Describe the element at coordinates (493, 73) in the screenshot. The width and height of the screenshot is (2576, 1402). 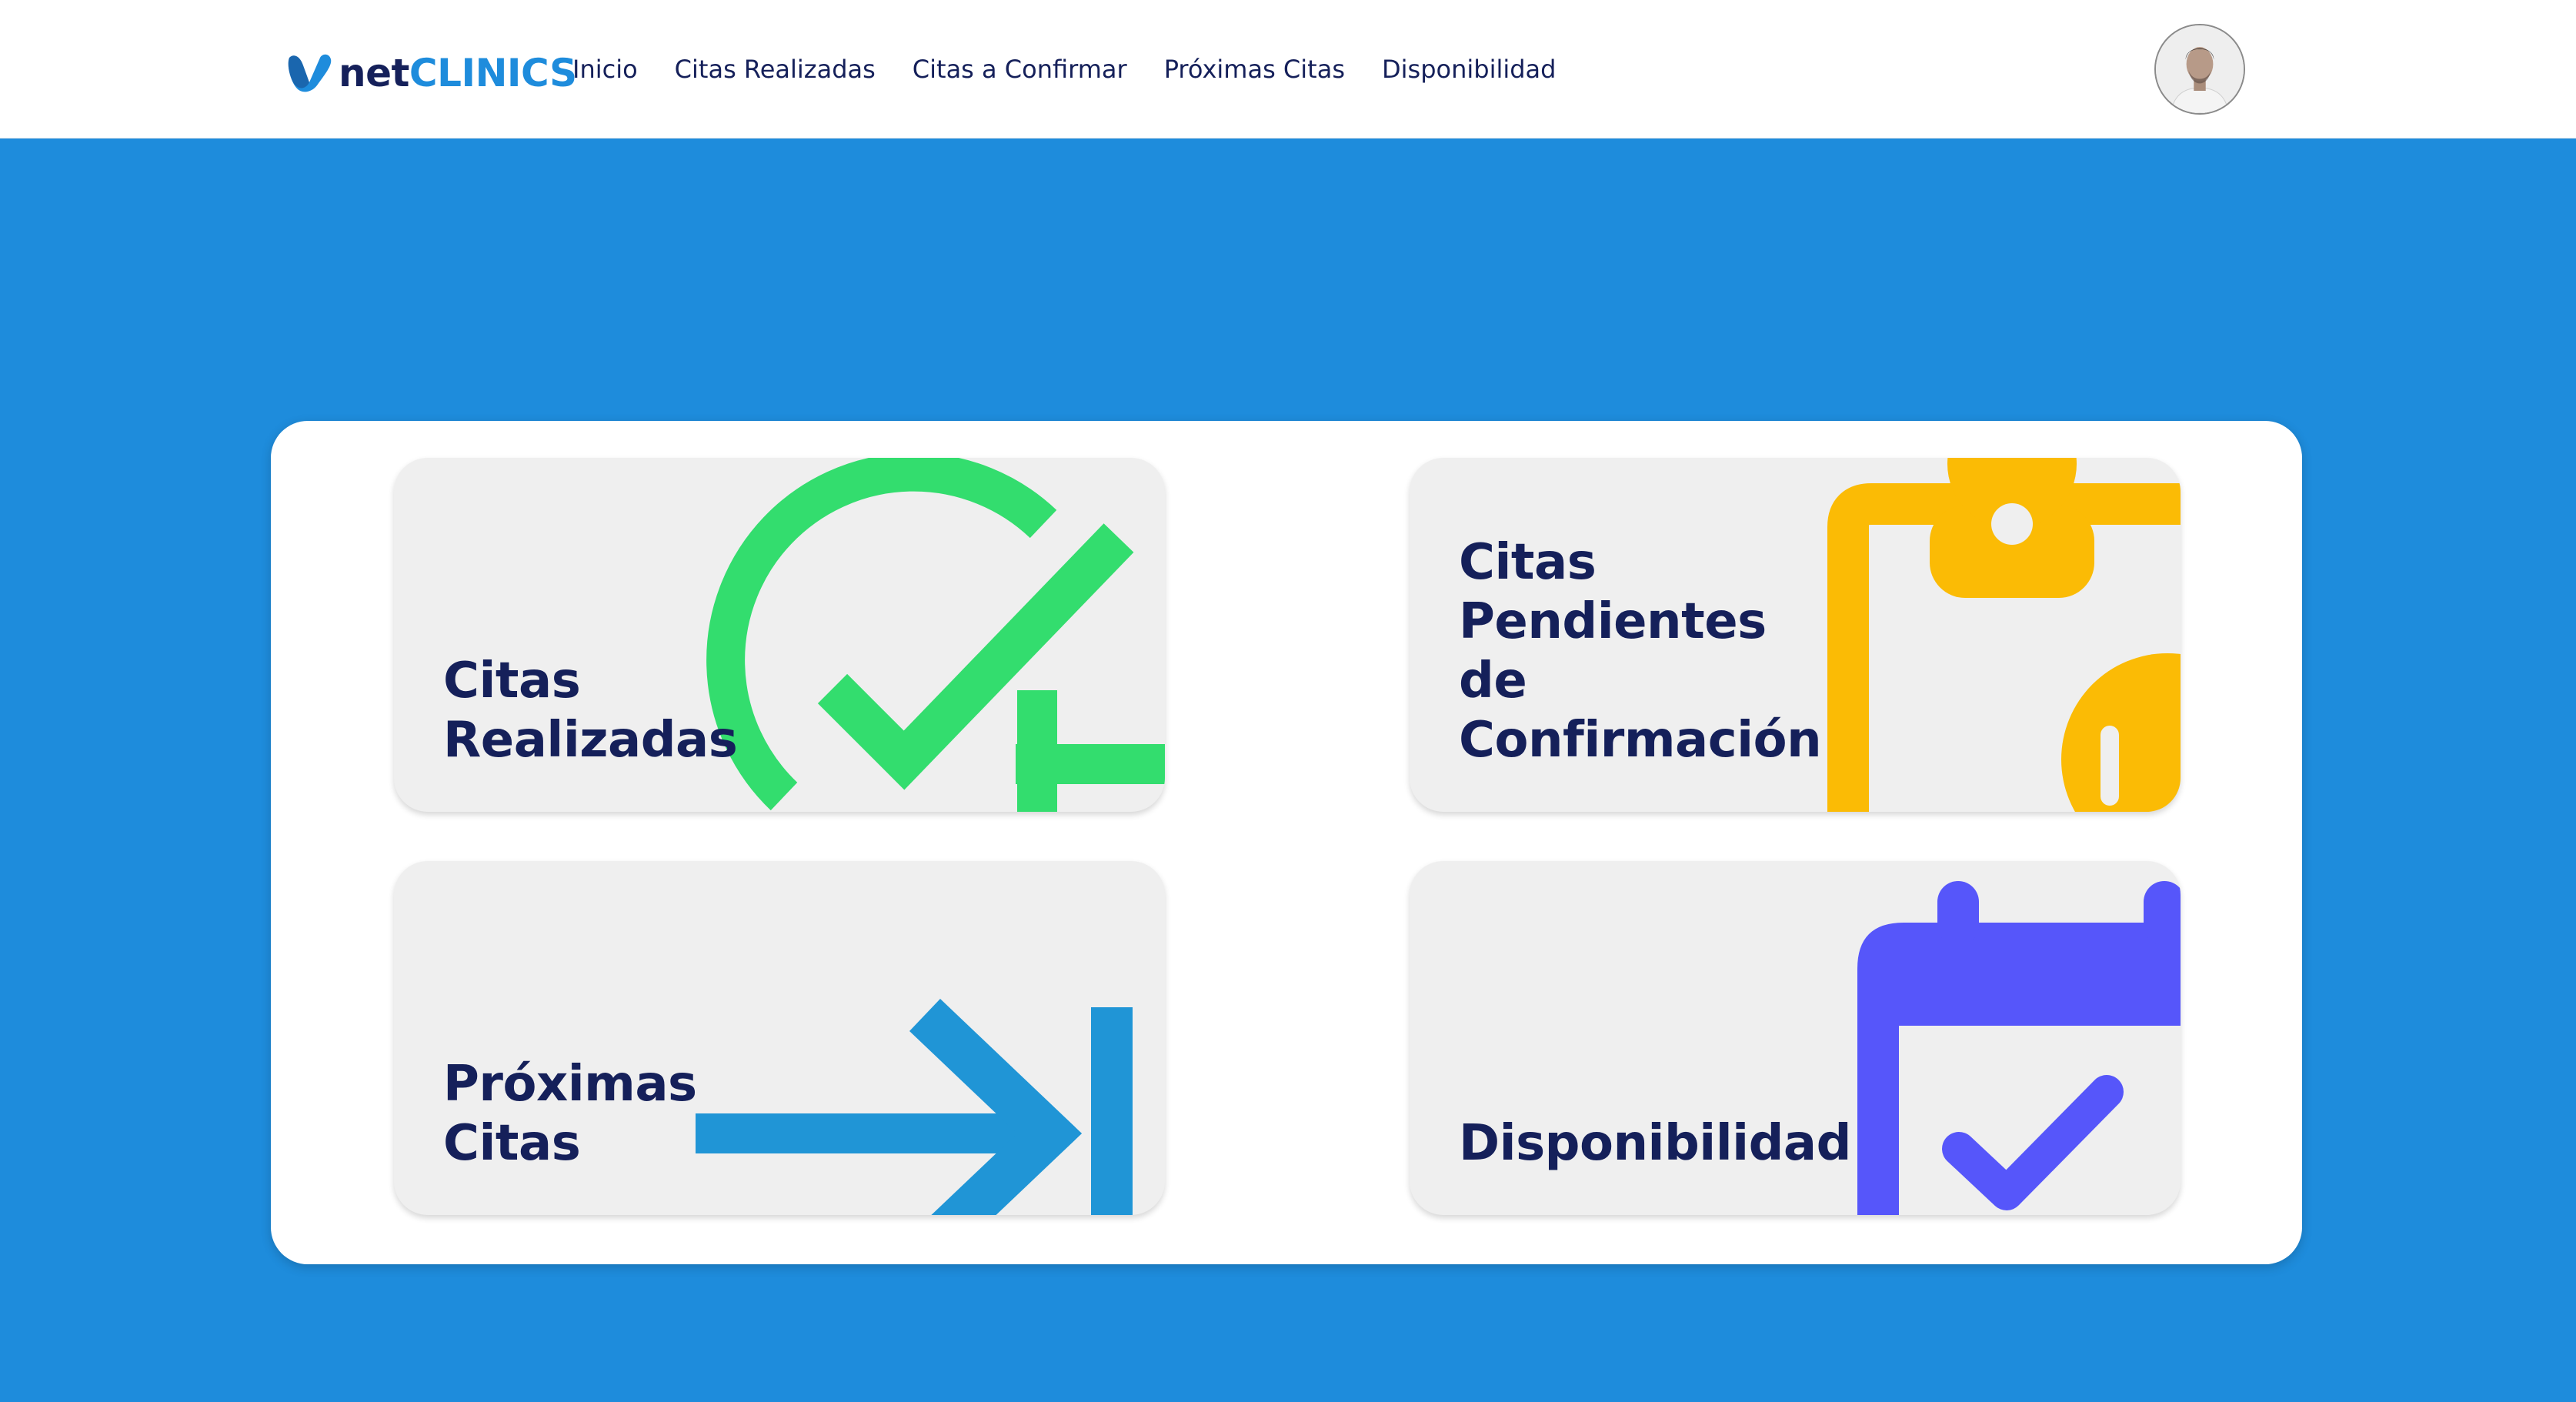
I see `brand-name-part2: CLINICS` at that location.